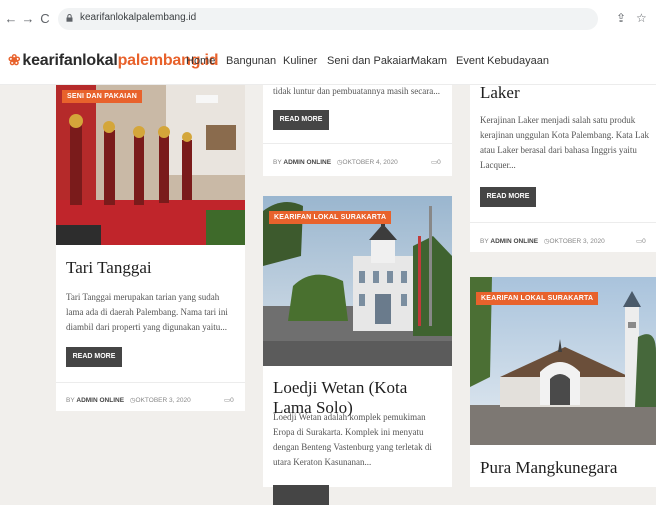  What do you see at coordinates (138, 17) in the screenshot?
I see `url-text: kearifanlokalpalembang.id` at bounding box center [138, 17].